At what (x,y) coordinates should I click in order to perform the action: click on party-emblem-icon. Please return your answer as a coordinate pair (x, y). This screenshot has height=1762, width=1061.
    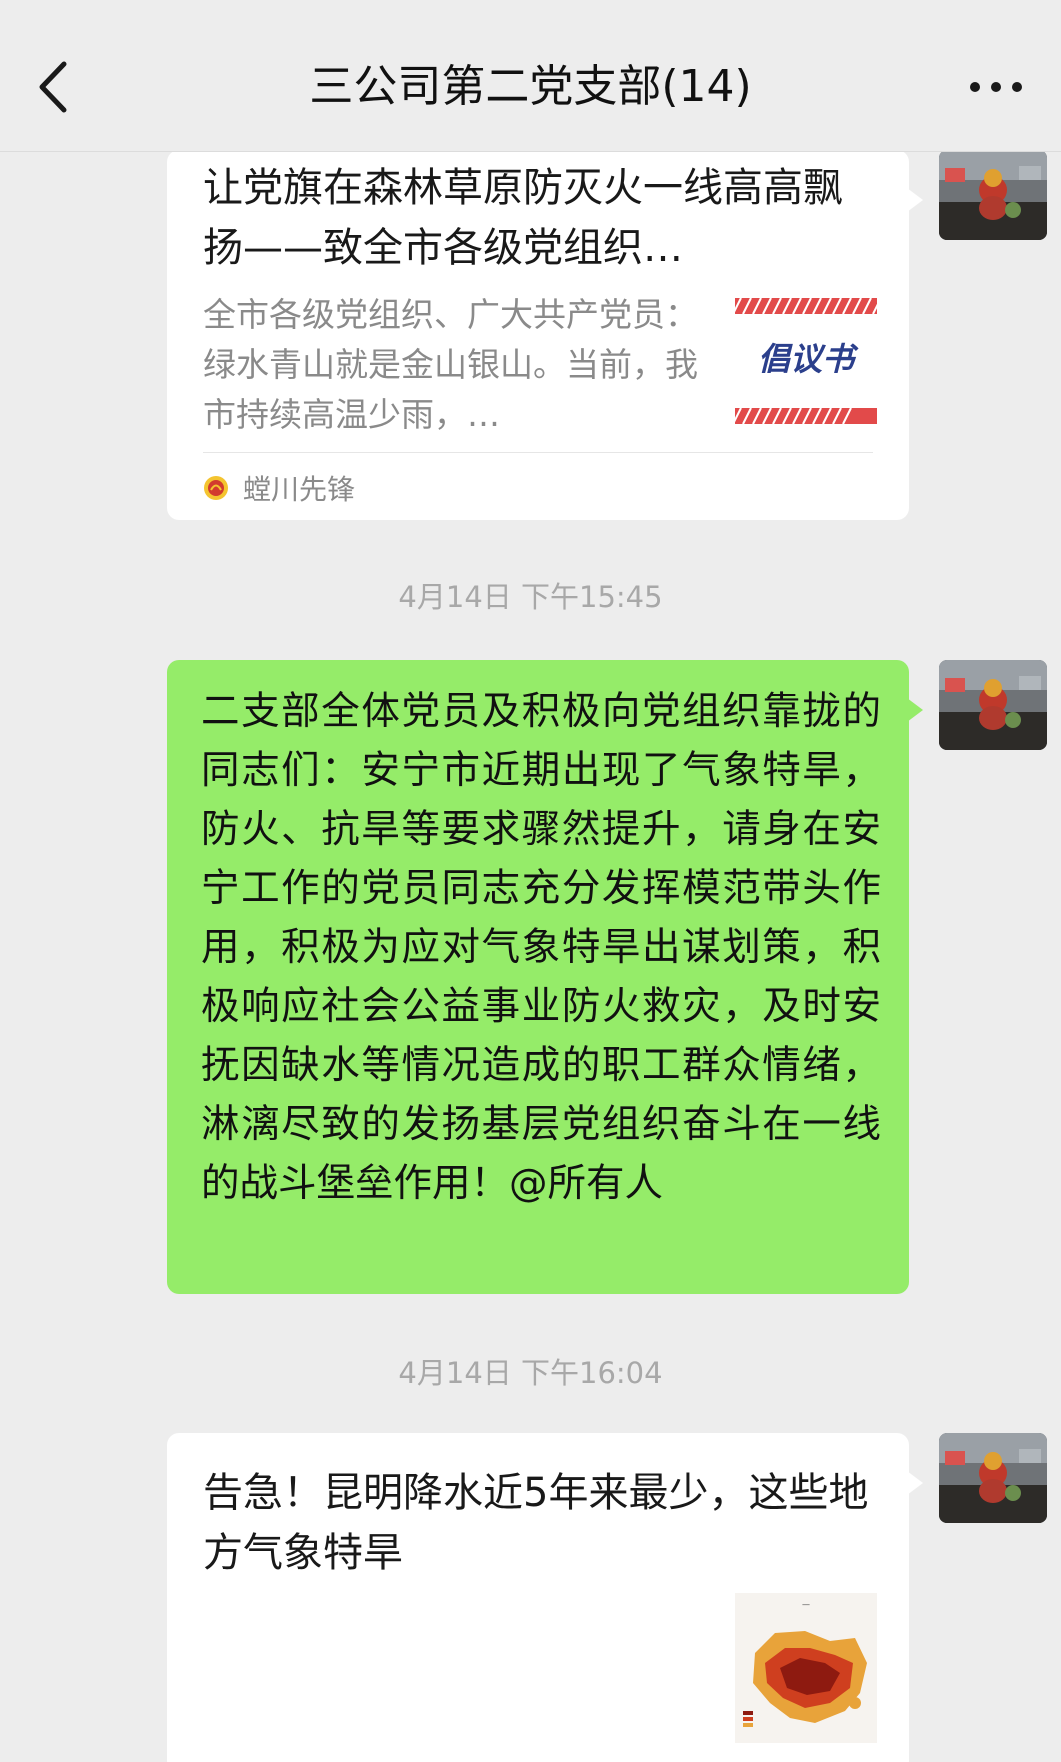
    Looking at the image, I should click on (216, 488).